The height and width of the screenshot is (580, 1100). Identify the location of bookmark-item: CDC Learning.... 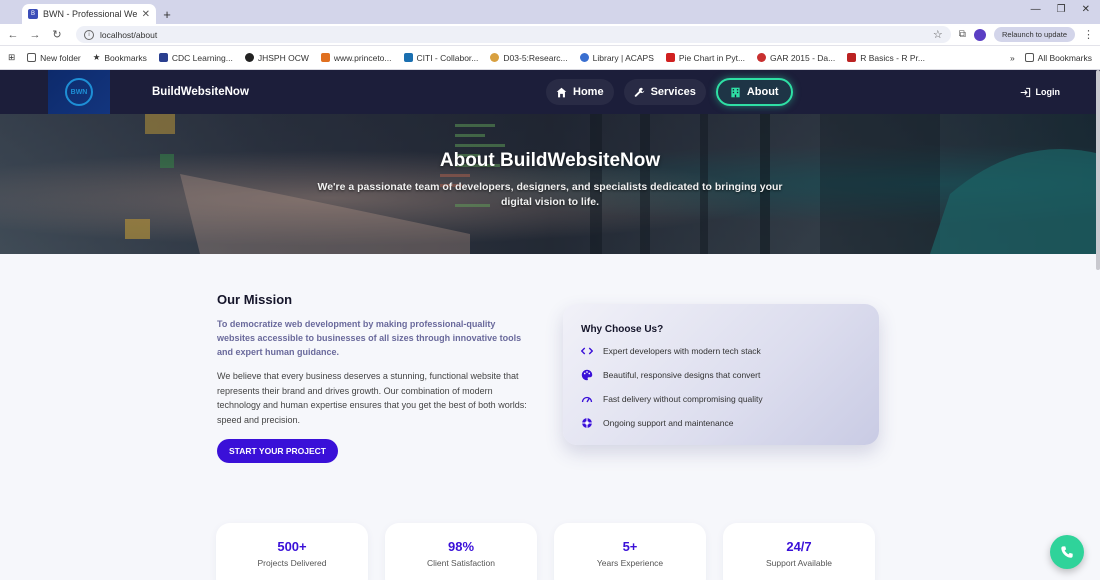
(195, 58).